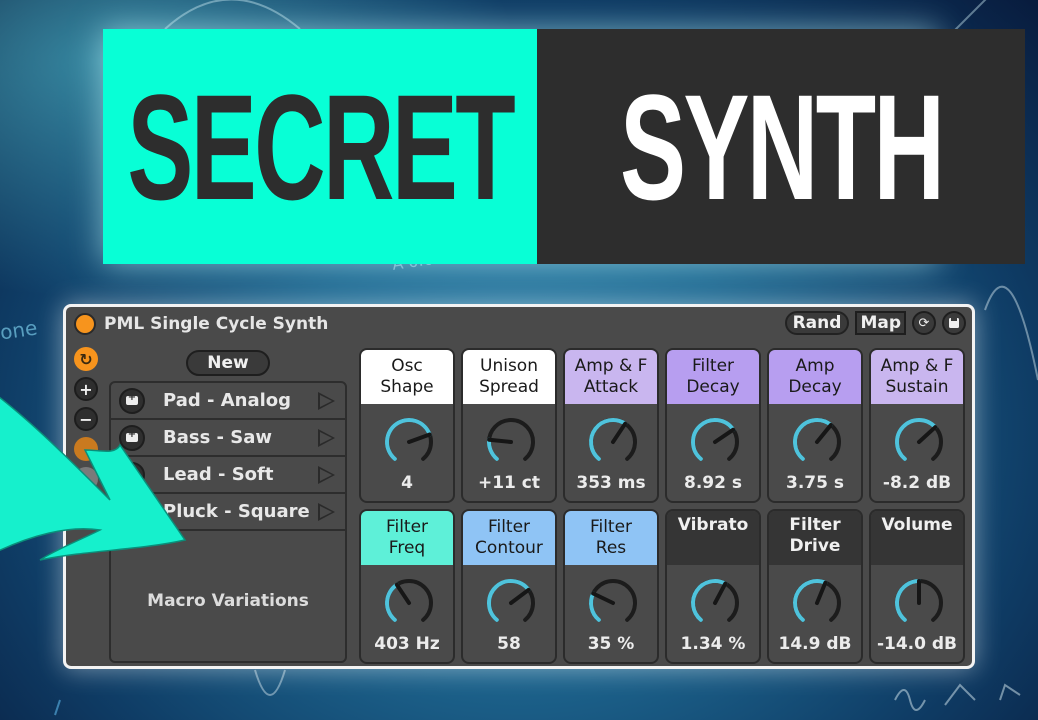 The height and width of the screenshot is (720, 1038). I want to click on macro-label: Amp & F Sustain, so click(917, 377).